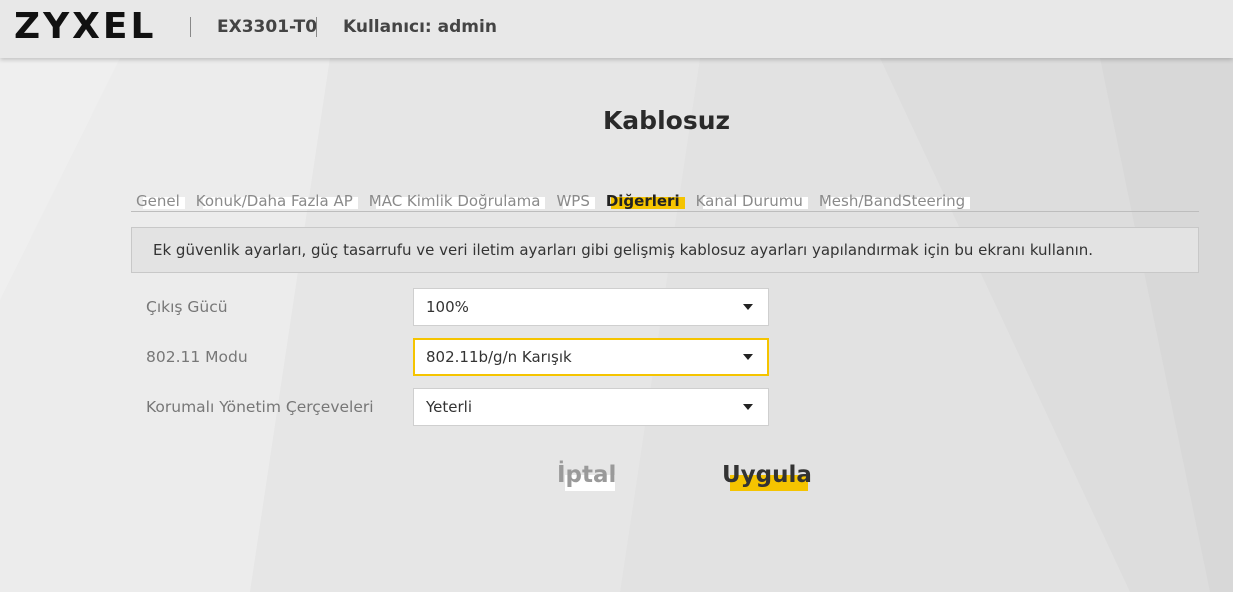  What do you see at coordinates (274, 201) in the screenshot?
I see `tab-konuk: Konuk/Daha Fazla AP` at bounding box center [274, 201].